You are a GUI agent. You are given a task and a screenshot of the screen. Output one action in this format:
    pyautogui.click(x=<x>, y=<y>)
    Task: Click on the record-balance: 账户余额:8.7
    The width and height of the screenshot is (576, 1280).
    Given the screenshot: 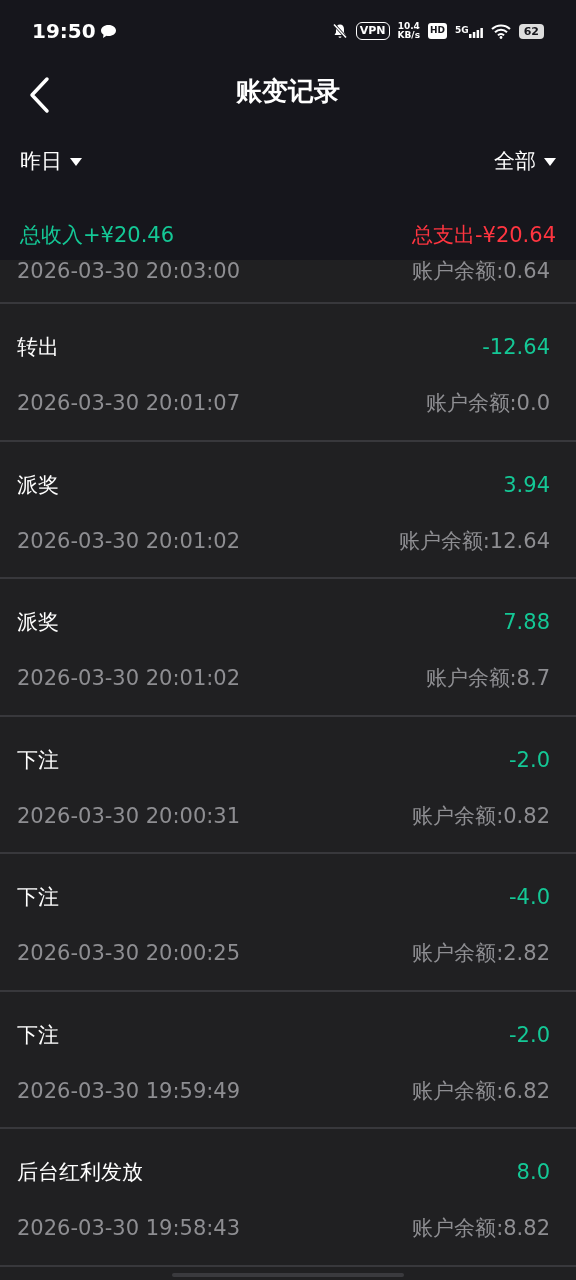 What is the action you would take?
    pyautogui.click(x=487, y=678)
    